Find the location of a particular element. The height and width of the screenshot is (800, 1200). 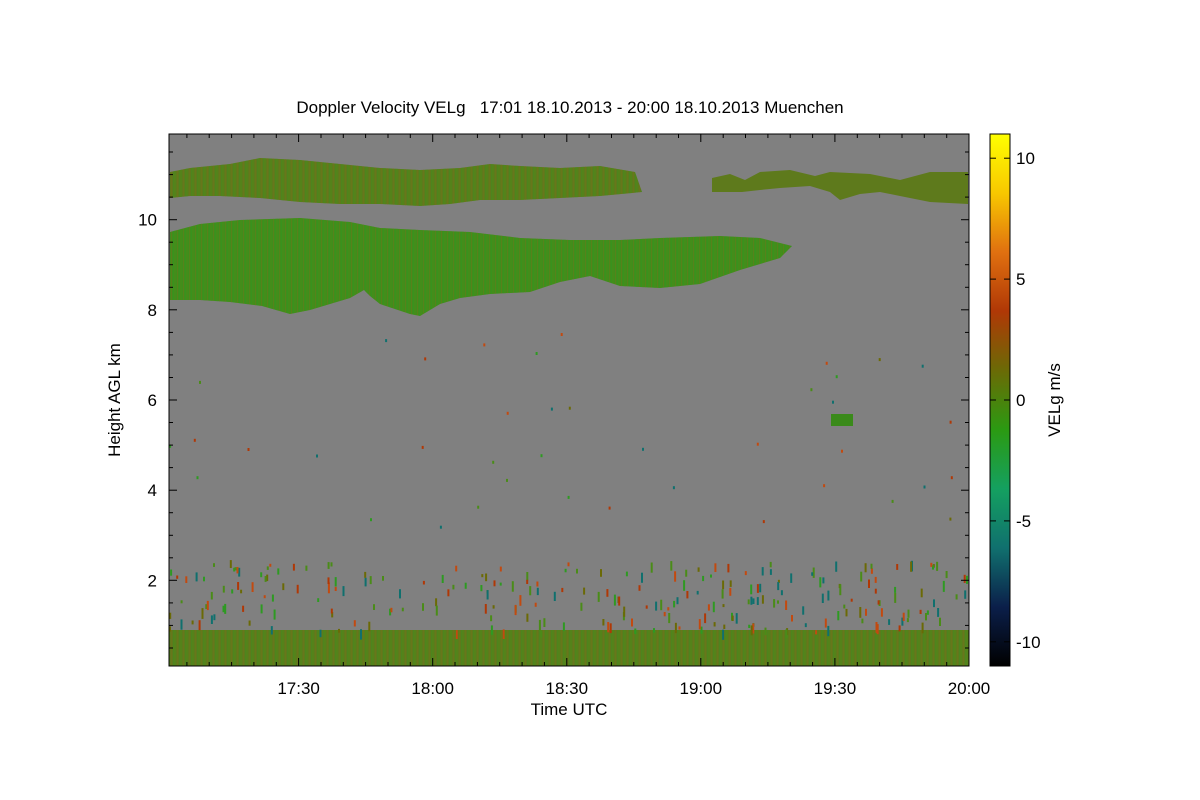

x-tick-label: 18:00 is located at coordinates (432, 688).